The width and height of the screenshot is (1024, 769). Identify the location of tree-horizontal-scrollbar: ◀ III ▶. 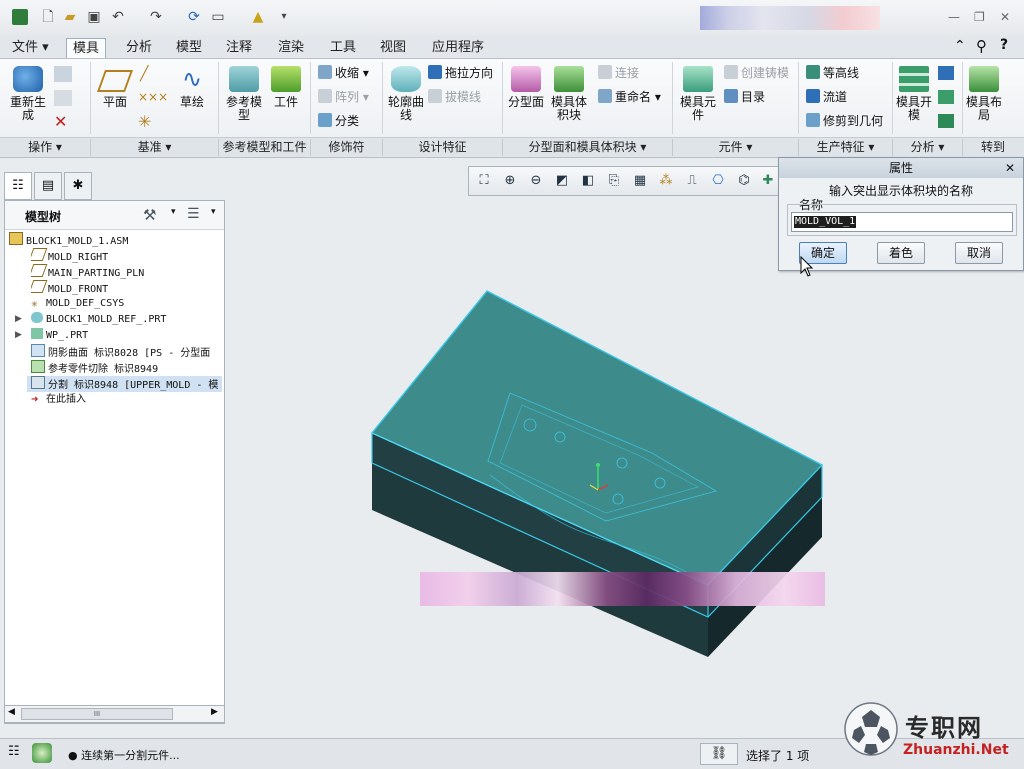
(114, 714).